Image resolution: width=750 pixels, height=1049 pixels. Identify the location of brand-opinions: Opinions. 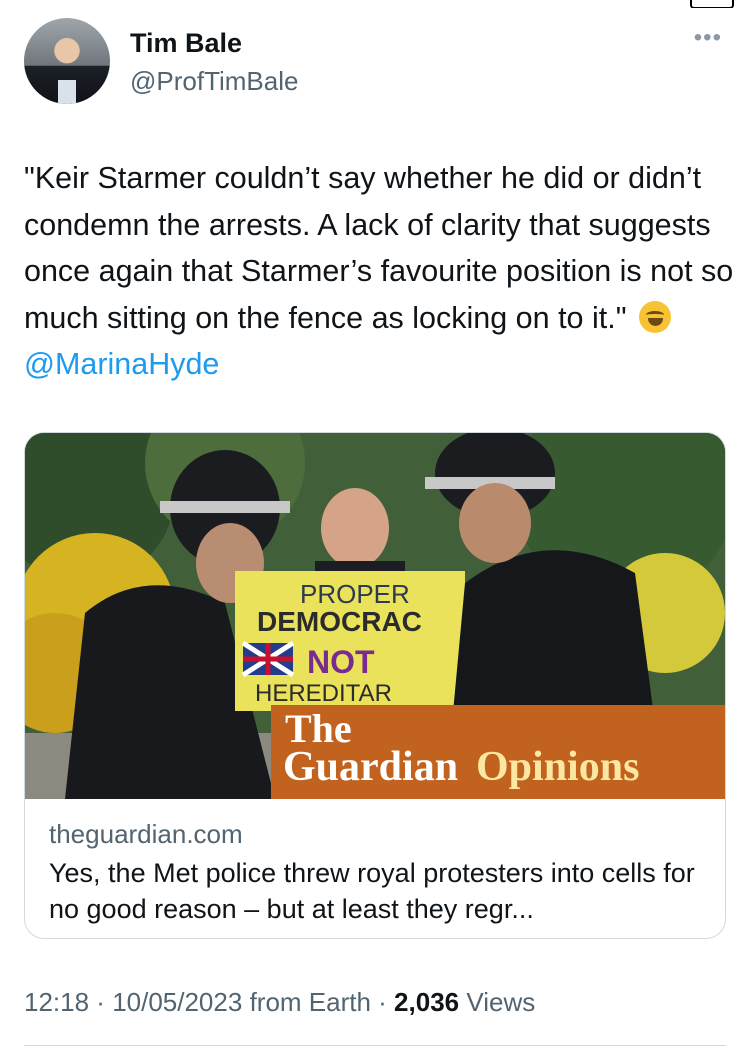
(558, 767).